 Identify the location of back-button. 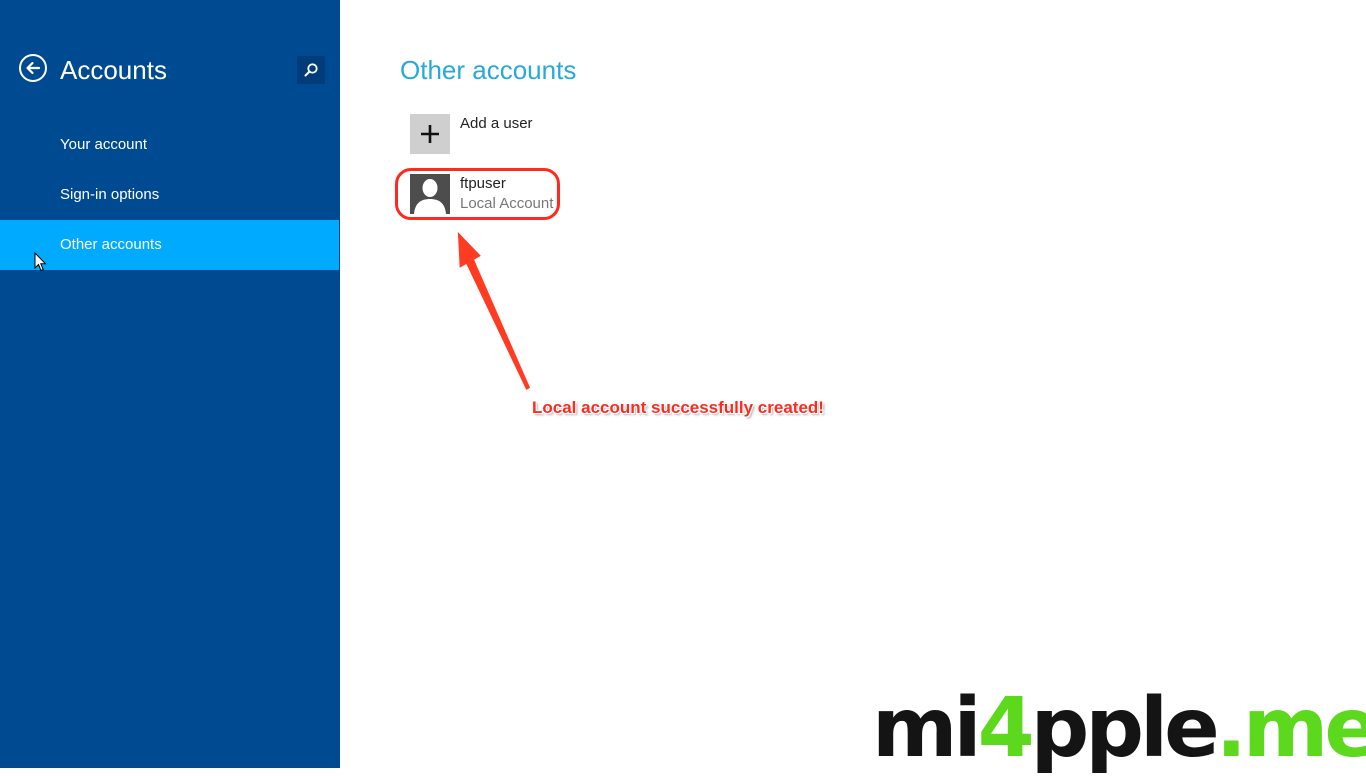
(33, 68).